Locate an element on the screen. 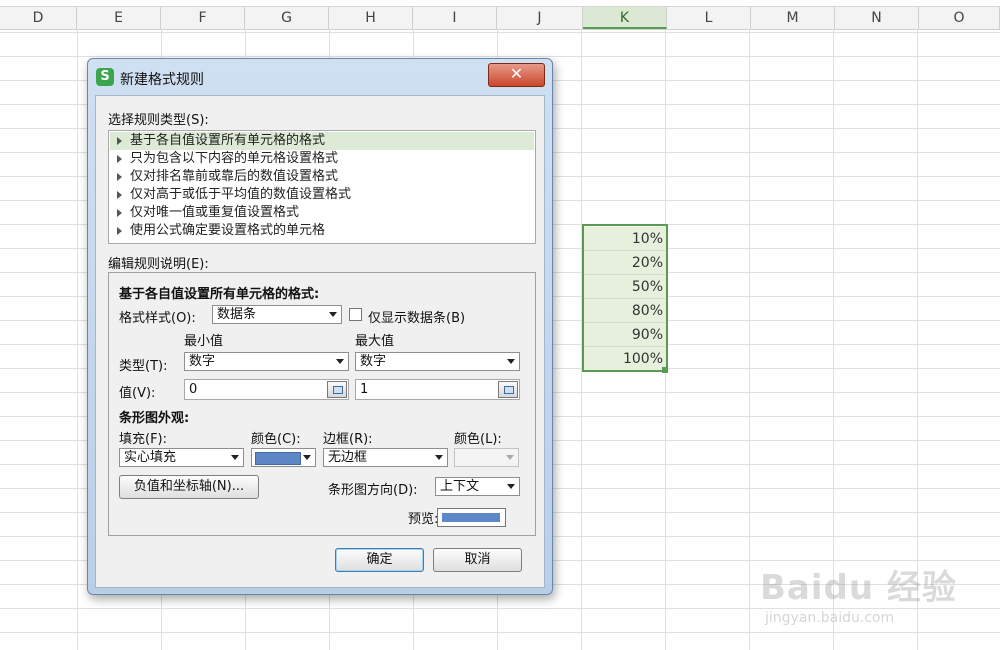 The height and width of the screenshot is (650, 1000). border-type-select: 无边框 is located at coordinates (385, 457).